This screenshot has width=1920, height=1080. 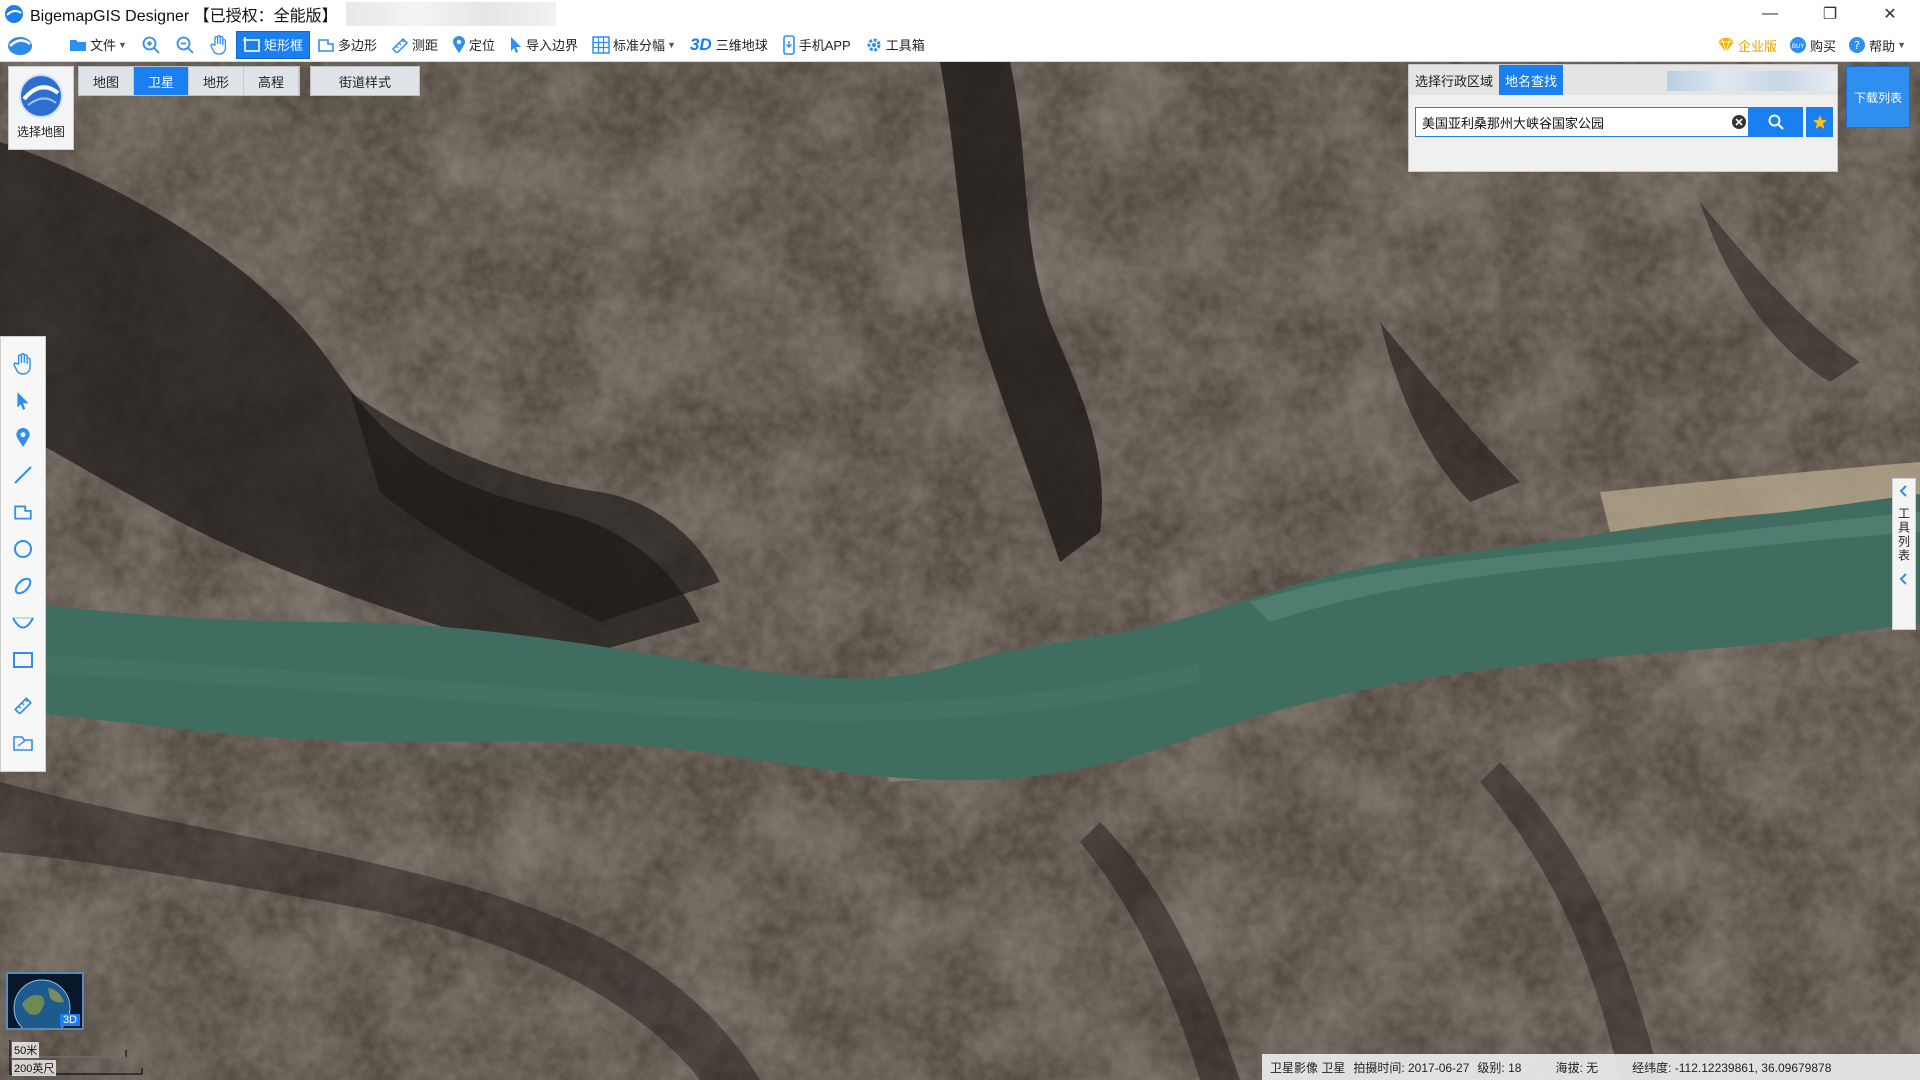 What do you see at coordinates (639, 45) in the screenshot?
I see `standard-sheet-label: 标准分幅` at bounding box center [639, 45].